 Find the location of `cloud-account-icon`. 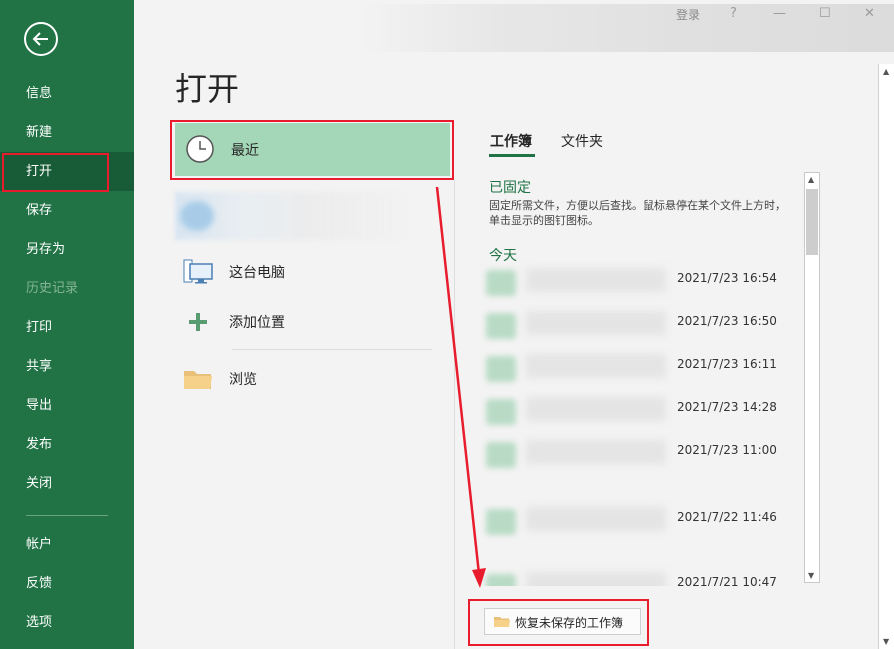

cloud-account-icon is located at coordinates (197, 216).